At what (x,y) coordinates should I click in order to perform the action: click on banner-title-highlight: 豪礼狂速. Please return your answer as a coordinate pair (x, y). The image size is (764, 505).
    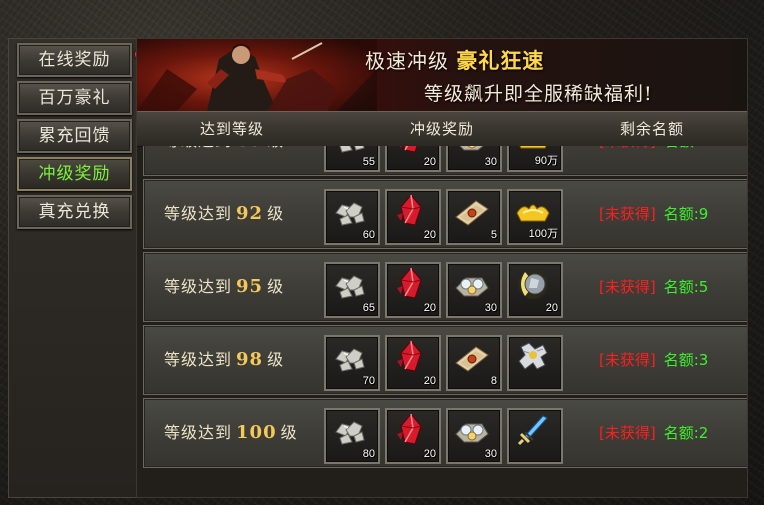
    Looking at the image, I should click on (500, 60).